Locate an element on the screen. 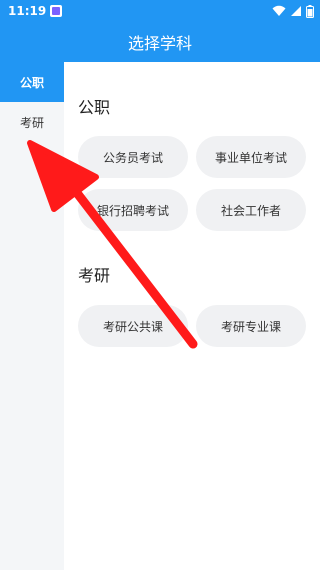  page-title: 选择学科 is located at coordinates (159, 43).